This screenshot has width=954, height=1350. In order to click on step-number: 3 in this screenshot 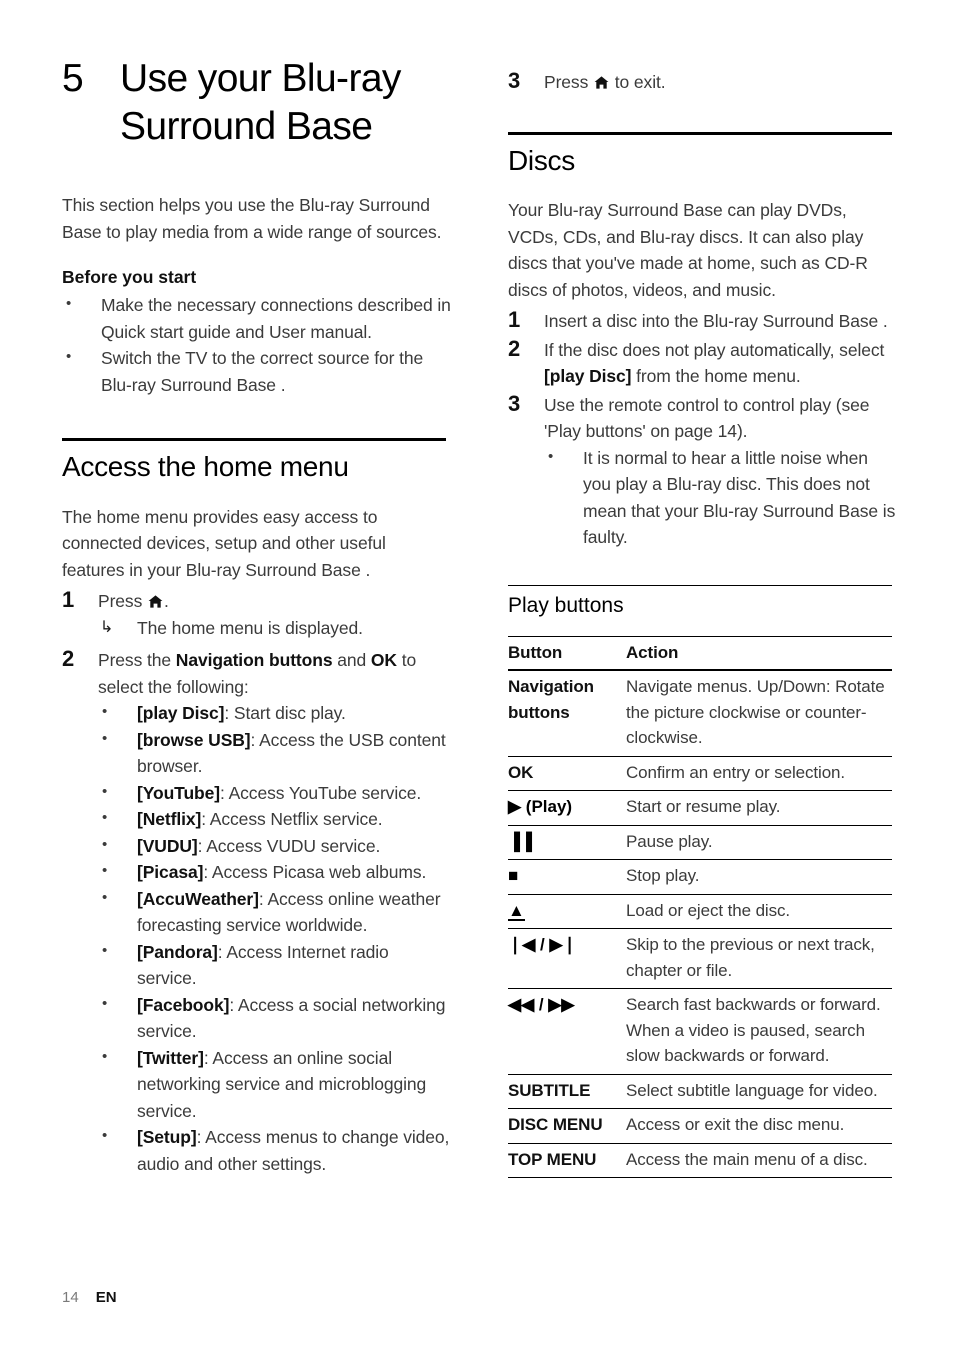, I will do `click(514, 403)`.